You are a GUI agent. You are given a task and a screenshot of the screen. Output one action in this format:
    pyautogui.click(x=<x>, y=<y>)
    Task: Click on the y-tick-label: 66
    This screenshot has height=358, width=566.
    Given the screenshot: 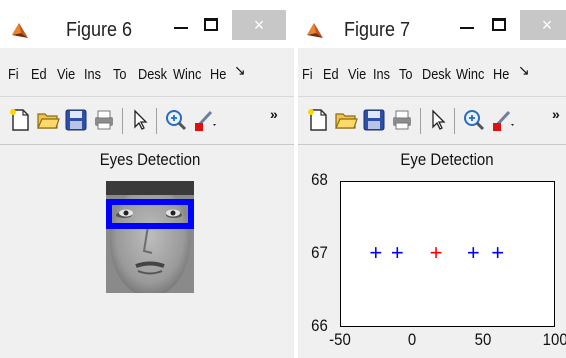 What is the action you would take?
    pyautogui.click(x=319, y=325)
    